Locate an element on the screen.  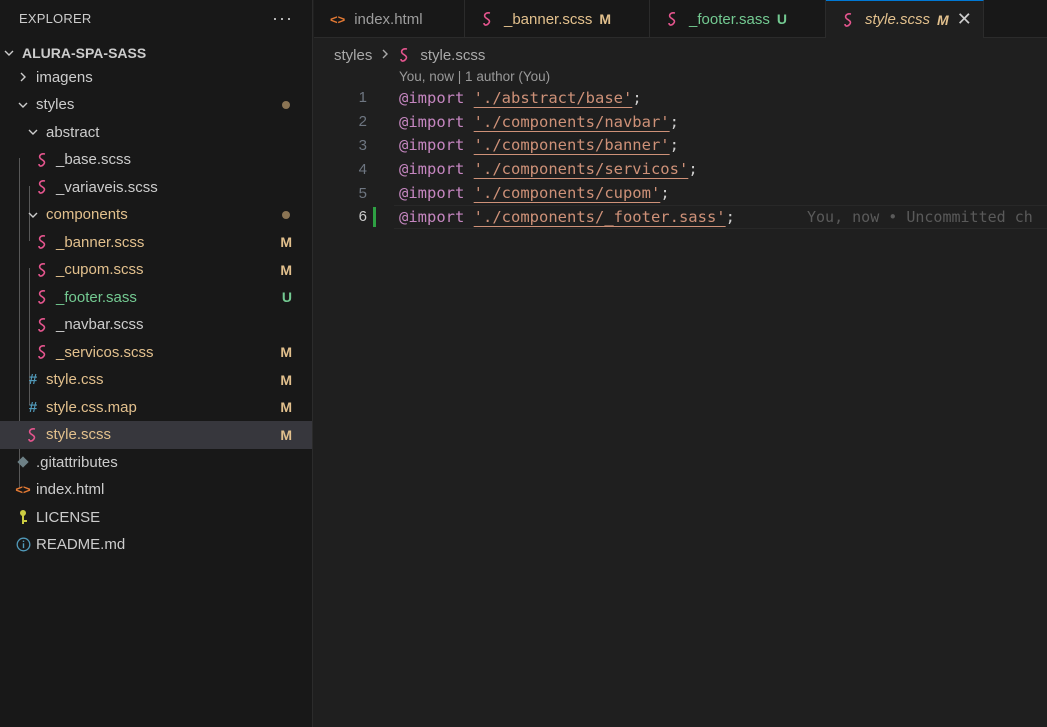
import-path-link: './components/banner' is located at coordinates (572, 145).